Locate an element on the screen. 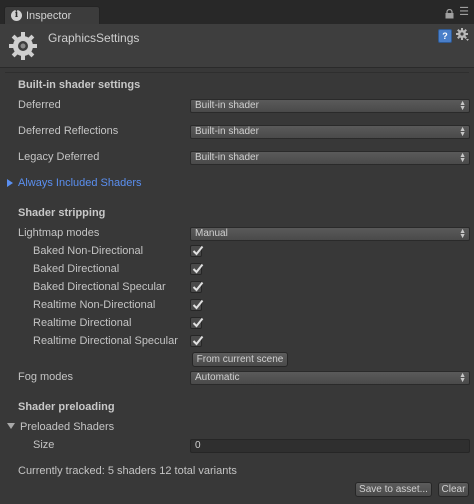 Image resolution: width=474 pixels, height=504 pixels. builtin-section-title: Built-in shader settings is located at coordinates (79, 85).